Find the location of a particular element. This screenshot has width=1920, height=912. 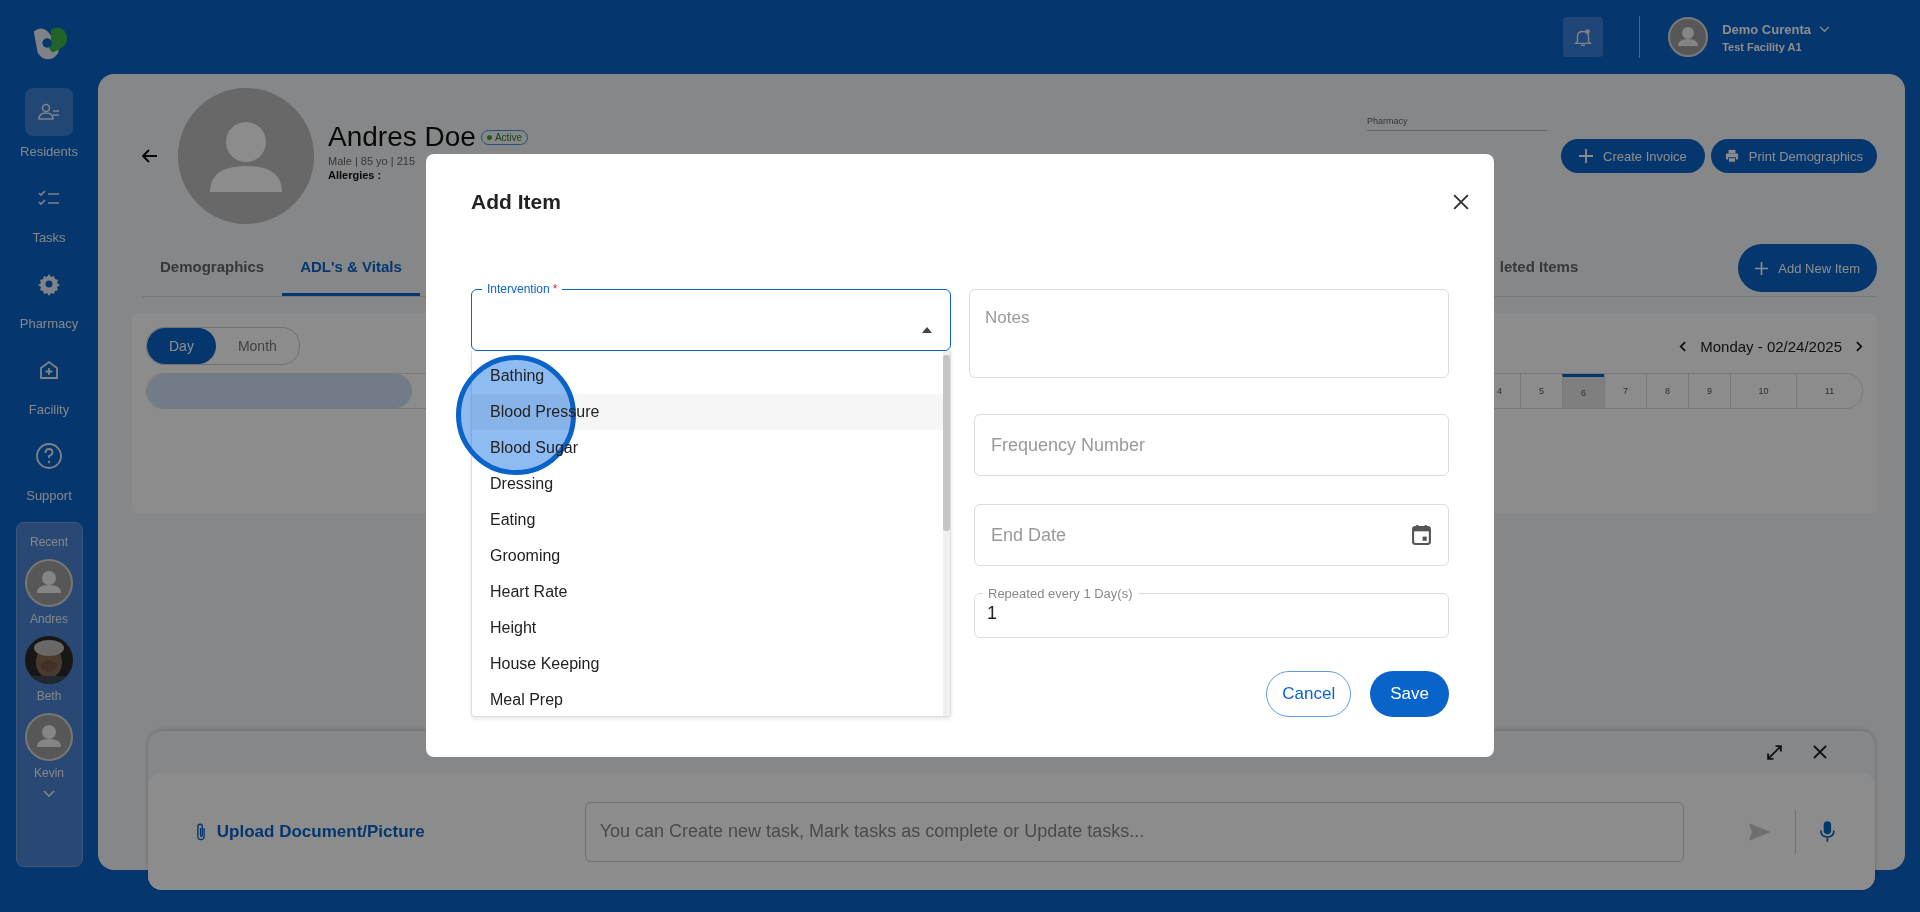

field-label: Intervention is located at coordinates (518, 289).